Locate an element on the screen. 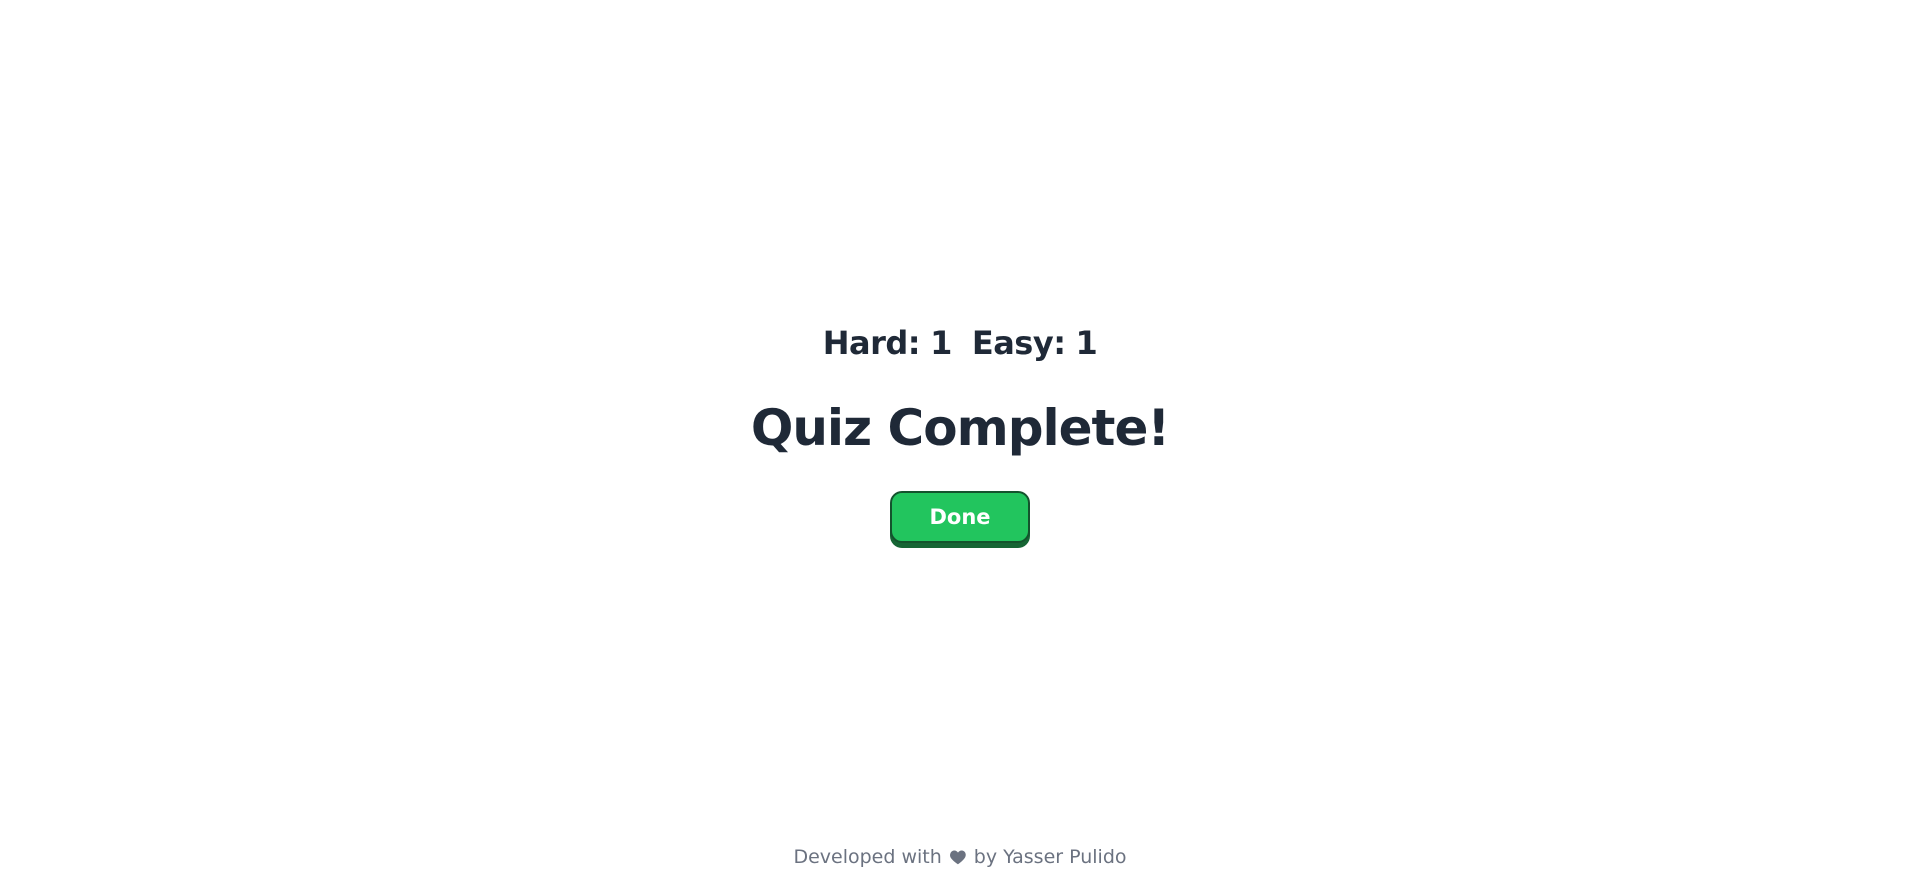 The height and width of the screenshot is (888, 1920). footer: Developed with by Yasser Pulido is located at coordinates (960, 857).